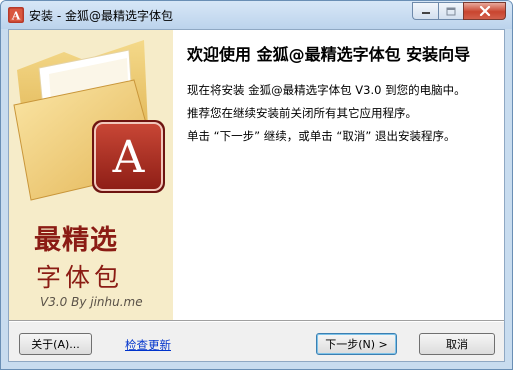  I want to click on sidebar-brand-title: 最精选, so click(76, 240).